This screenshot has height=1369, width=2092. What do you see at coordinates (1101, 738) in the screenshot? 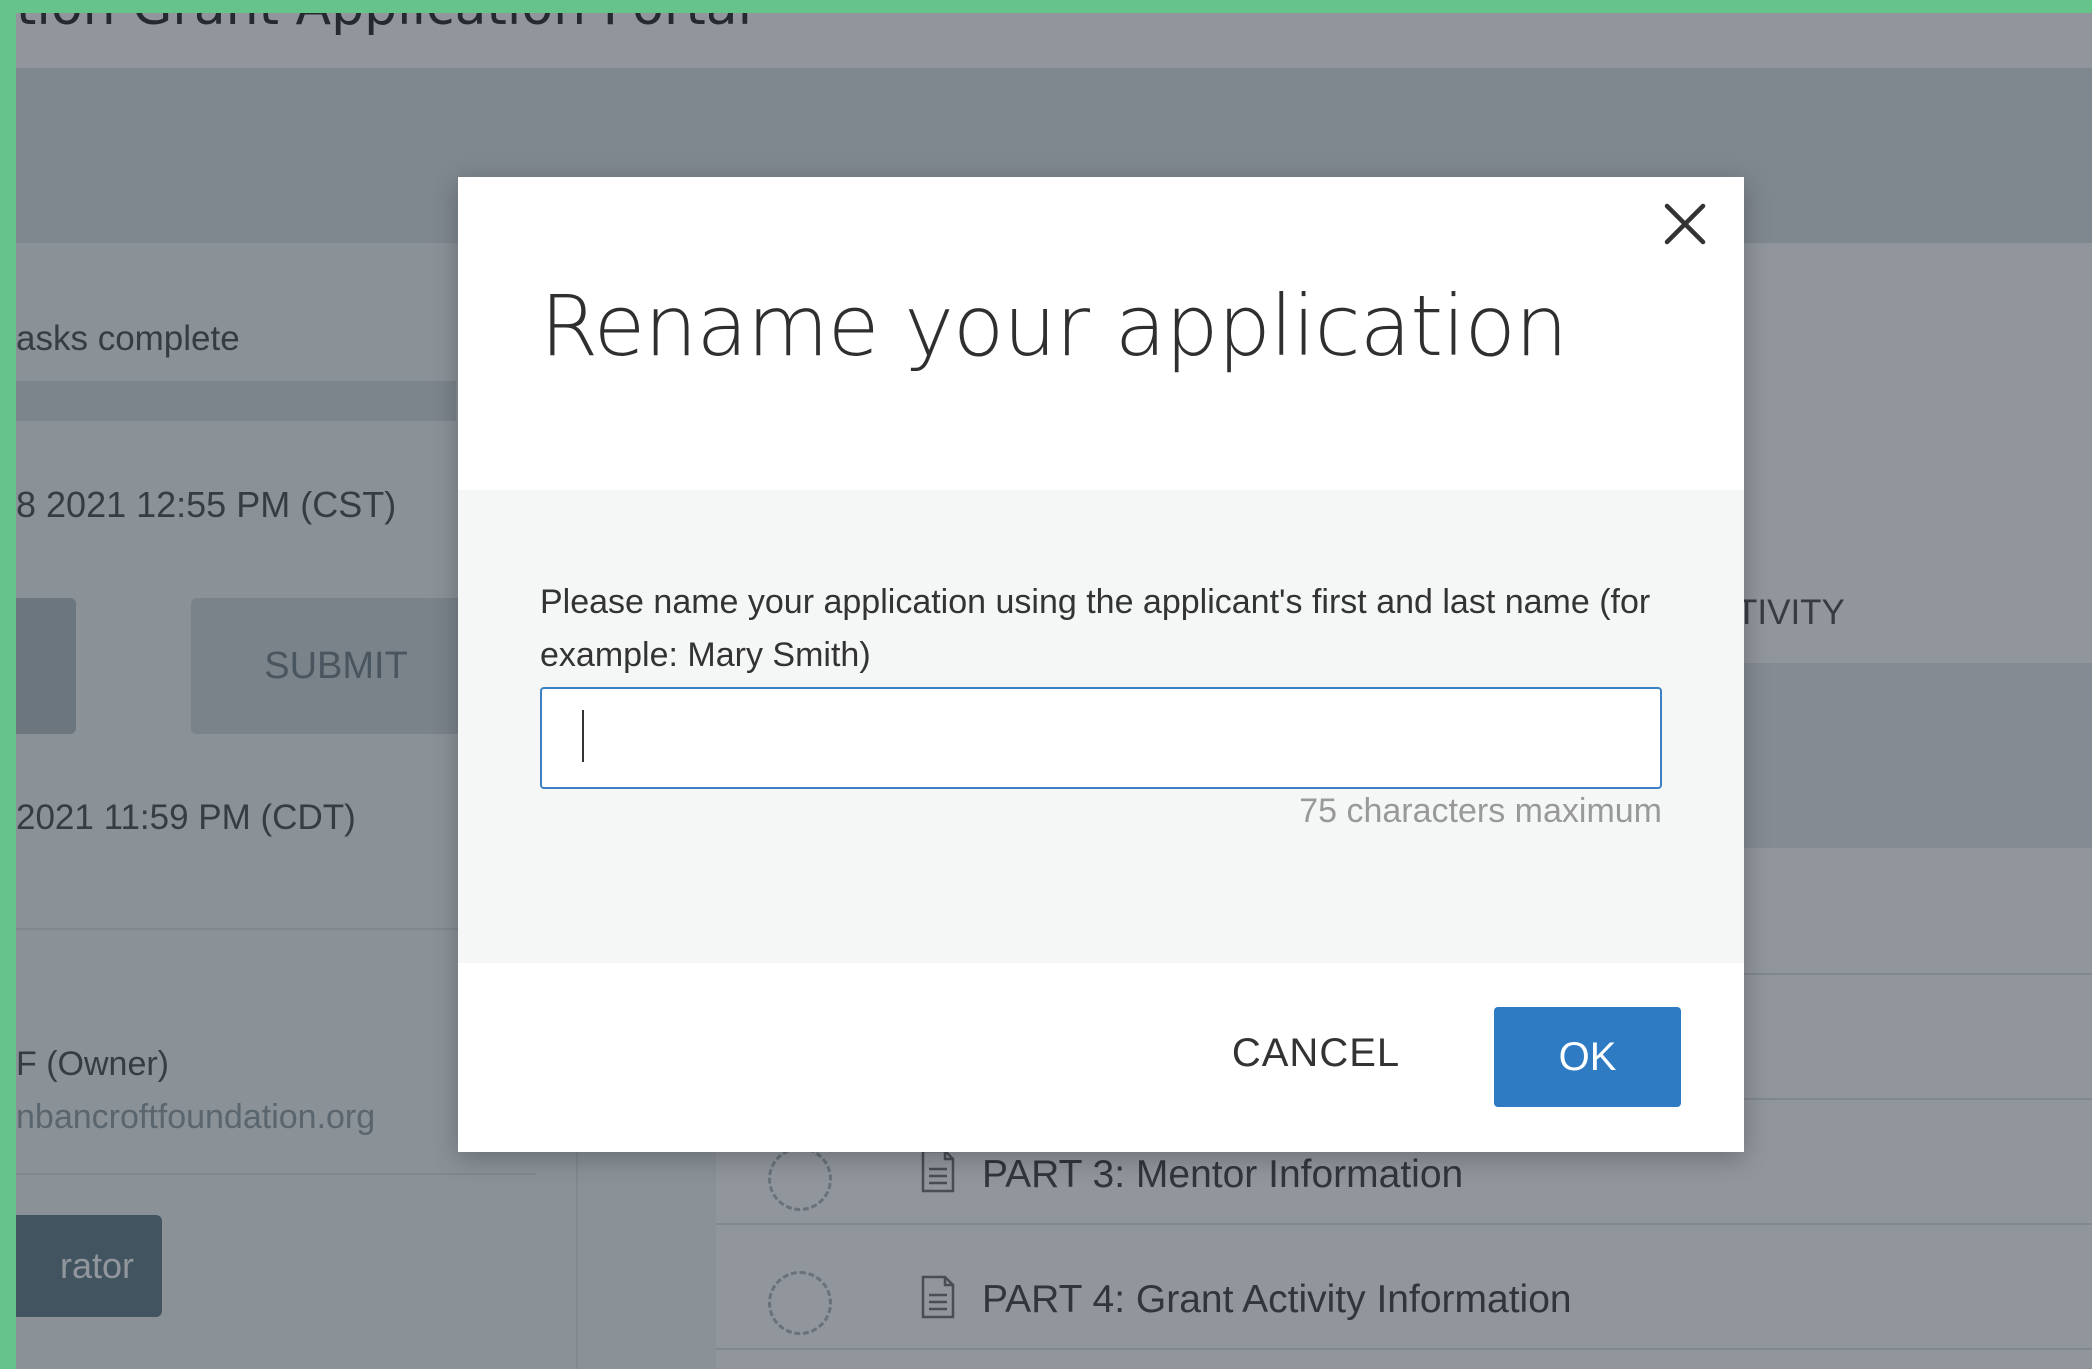
I see `application-name-input` at bounding box center [1101, 738].